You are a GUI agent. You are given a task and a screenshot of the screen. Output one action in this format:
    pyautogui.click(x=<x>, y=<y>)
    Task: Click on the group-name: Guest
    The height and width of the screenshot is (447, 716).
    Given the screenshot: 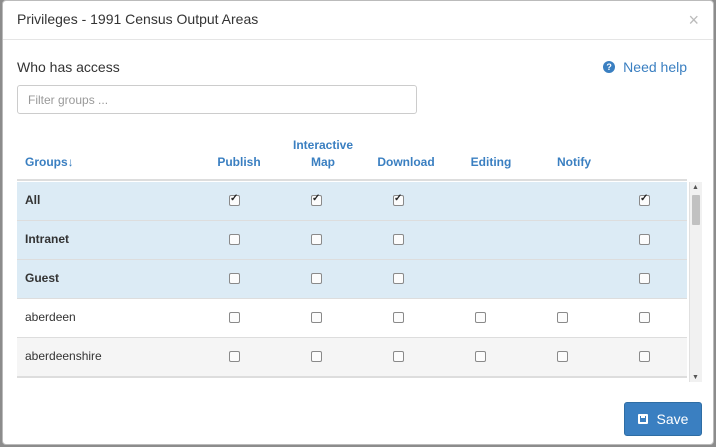 What is the action you would take?
    pyautogui.click(x=42, y=278)
    